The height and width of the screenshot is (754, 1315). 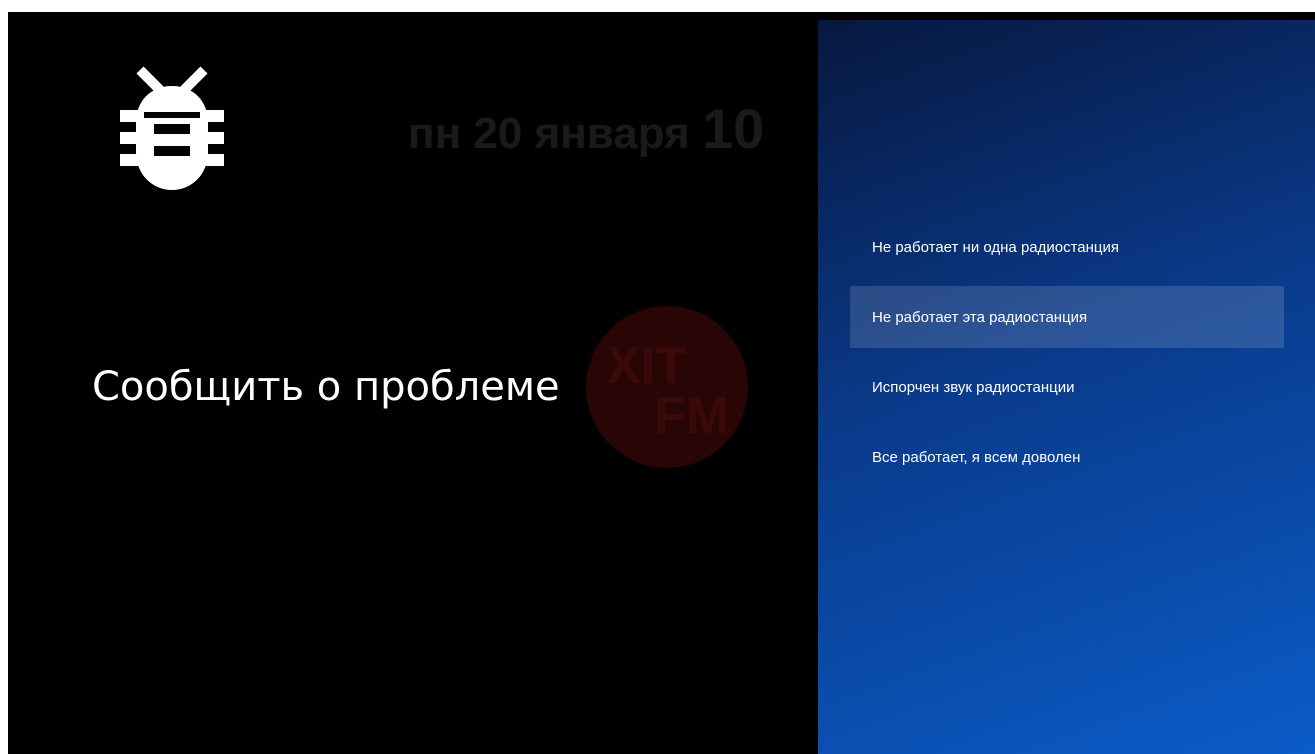 What do you see at coordinates (326, 387) in the screenshot?
I see `dialog-title: Сообщить о проблеме` at bounding box center [326, 387].